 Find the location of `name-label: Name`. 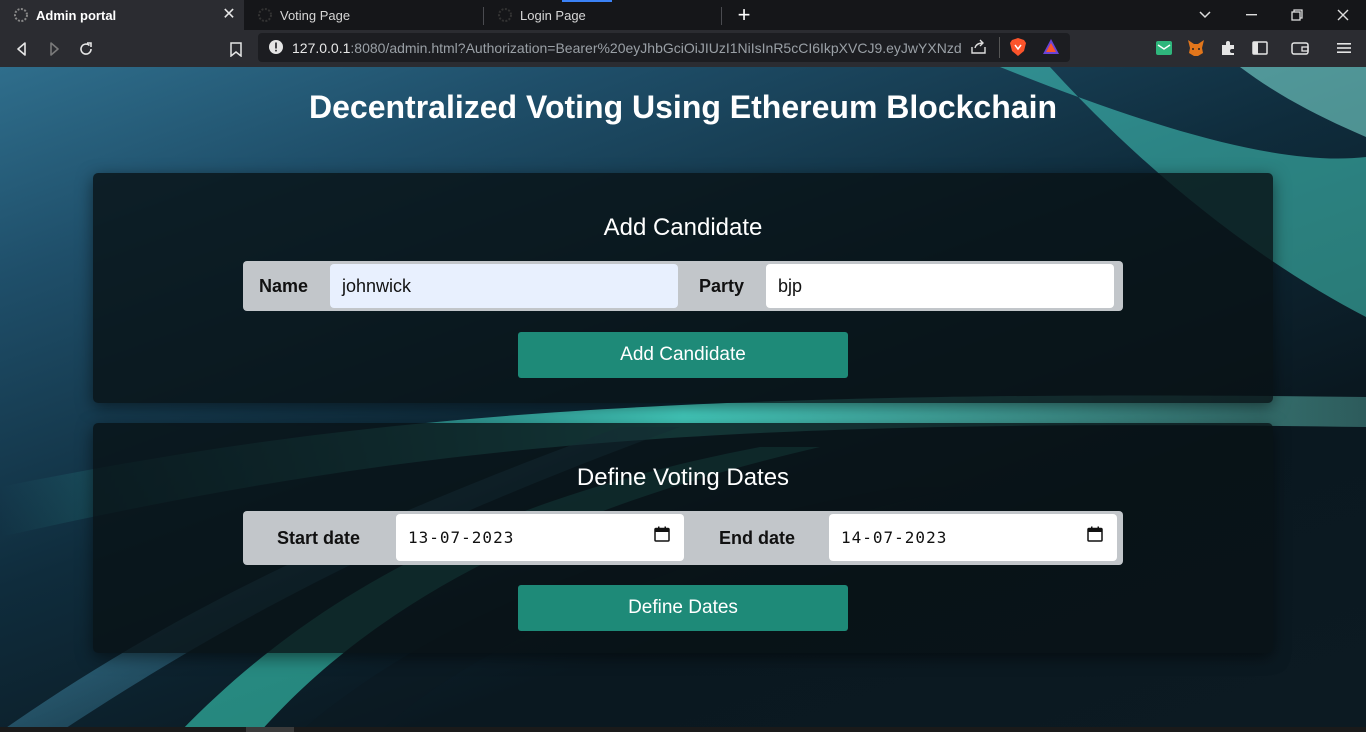

name-label: Name is located at coordinates (284, 286).